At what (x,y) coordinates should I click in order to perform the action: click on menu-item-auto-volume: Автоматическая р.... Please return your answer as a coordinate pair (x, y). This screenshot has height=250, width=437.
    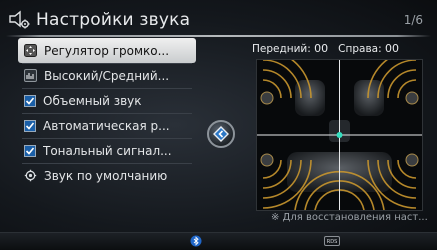
    Looking at the image, I should click on (107, 125).